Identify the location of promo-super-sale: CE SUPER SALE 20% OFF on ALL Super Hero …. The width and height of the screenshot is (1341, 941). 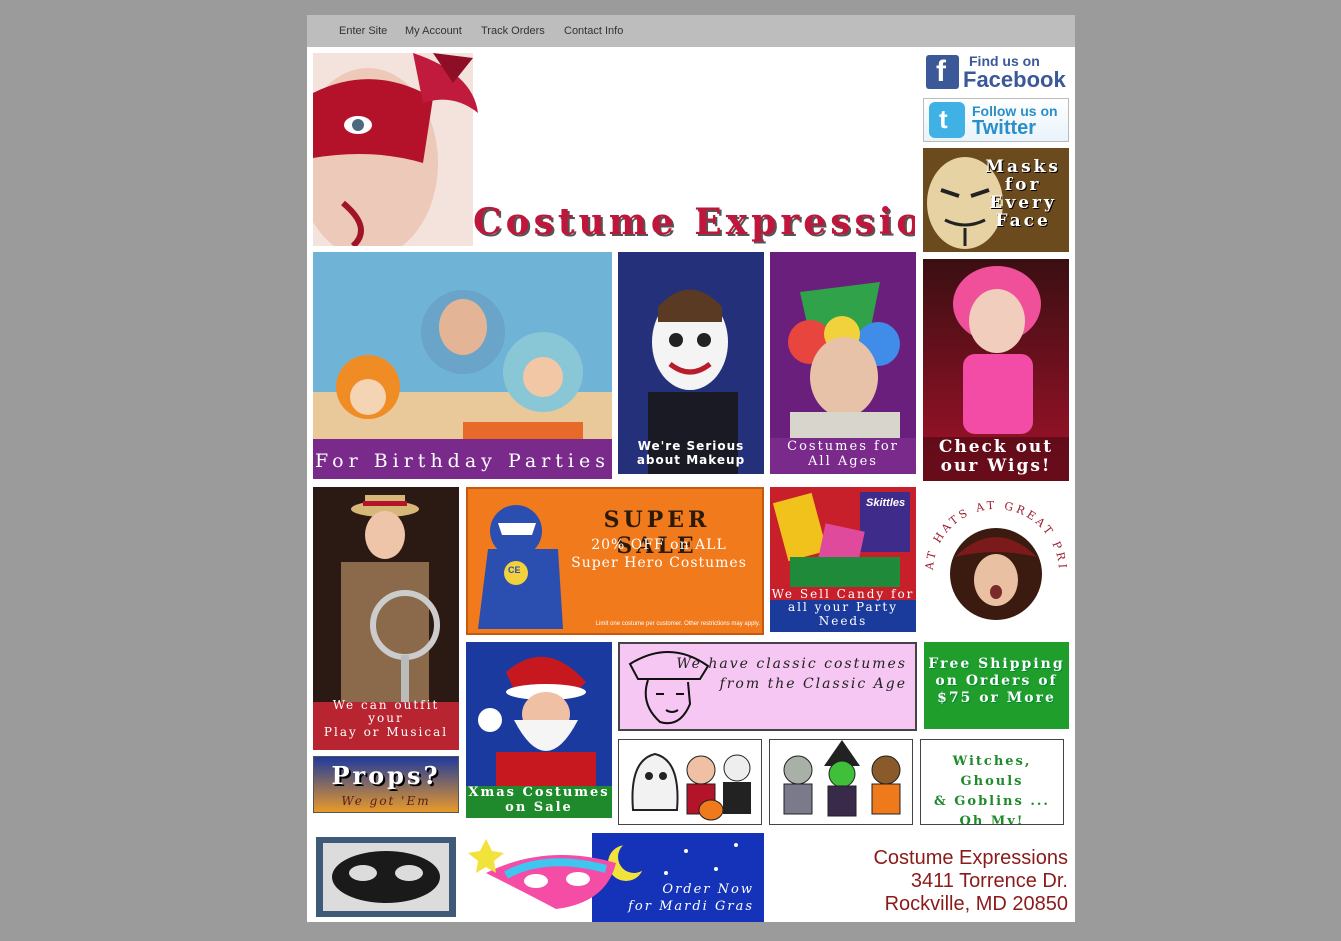
(615, 561).